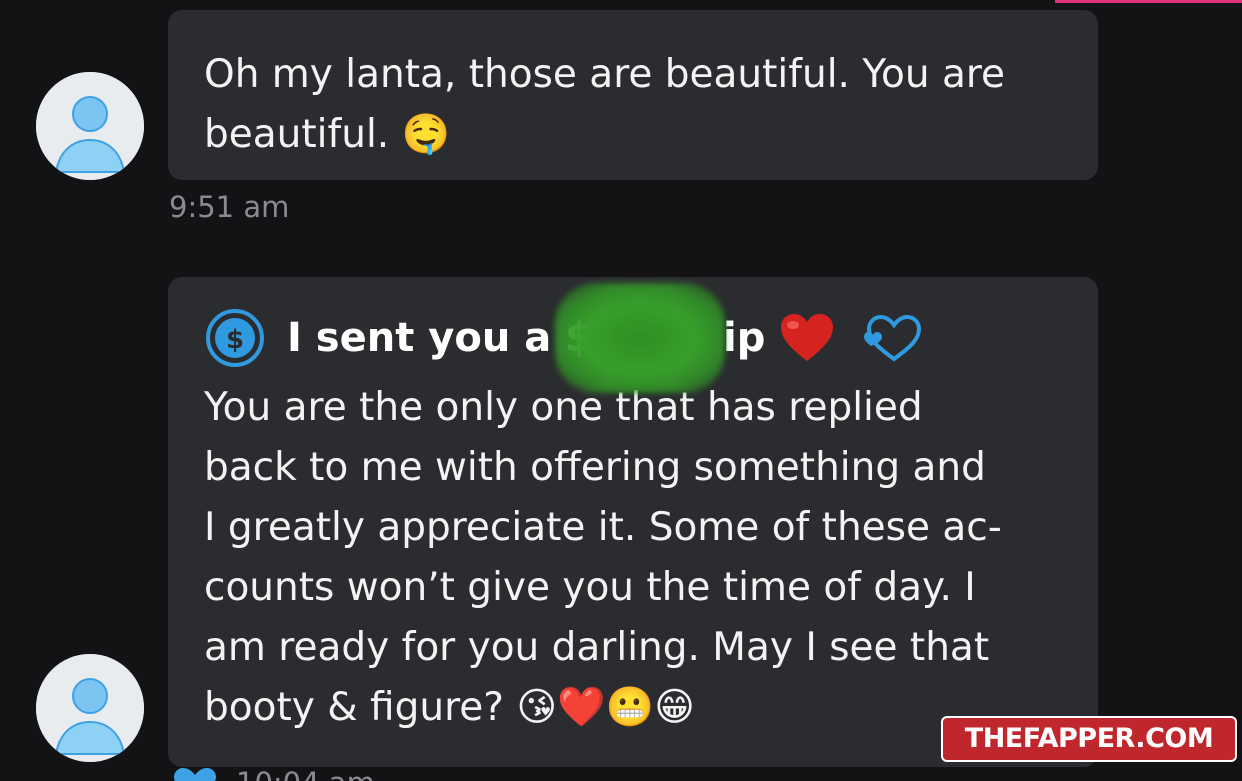 The height and width of the screenshot is (781, 1242). I want to click on message-timestamp: 9:51 am, so click(229, 207).